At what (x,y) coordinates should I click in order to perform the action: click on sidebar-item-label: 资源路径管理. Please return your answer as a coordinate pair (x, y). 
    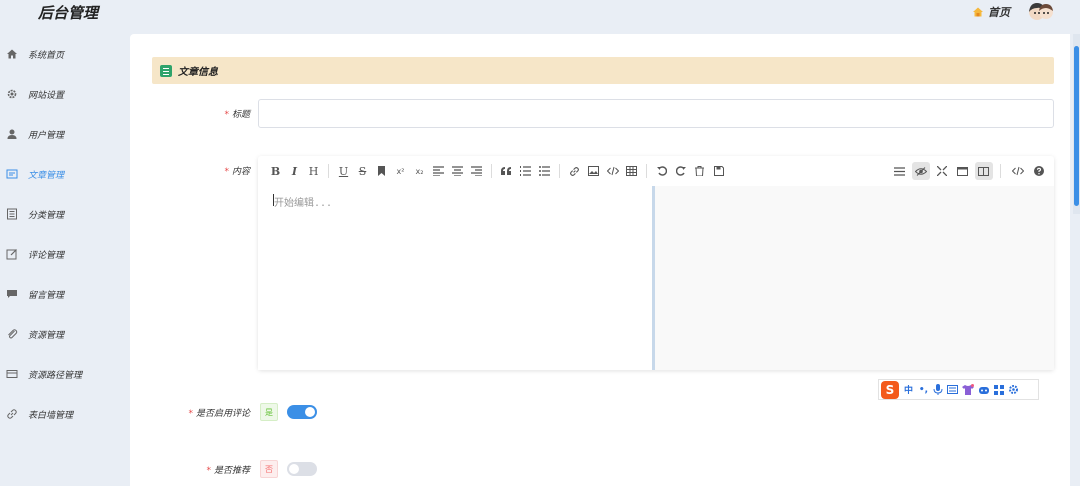
    Looking at the image, I should click on (55, 375).